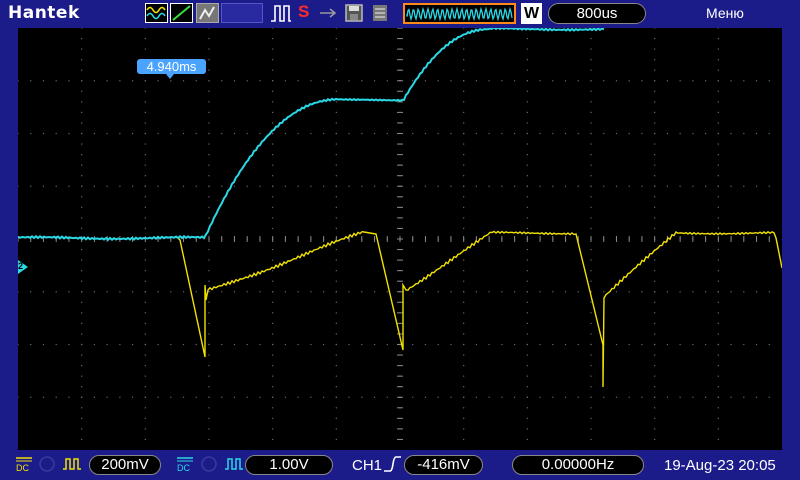 This screenshot has height=480, width=800. Describe the element at coordinates (443, 465) in the screenshot. I see `trigger-level-value: -416mV` at that location.